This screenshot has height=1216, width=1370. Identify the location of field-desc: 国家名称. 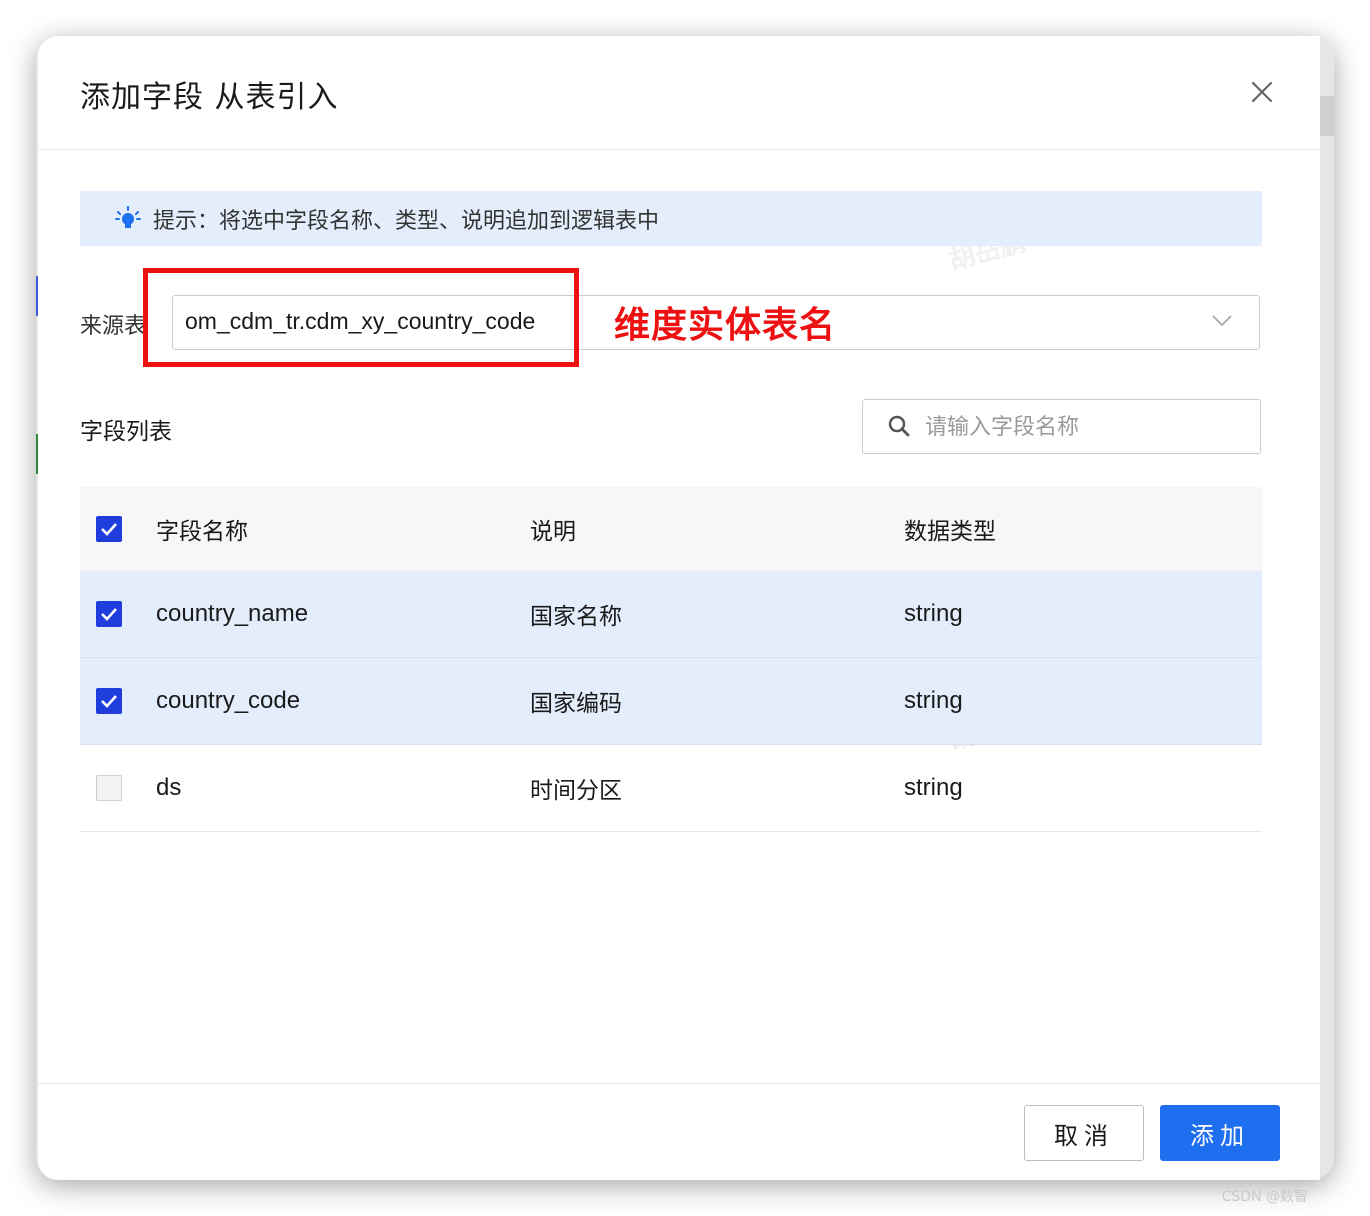
(576, 617).